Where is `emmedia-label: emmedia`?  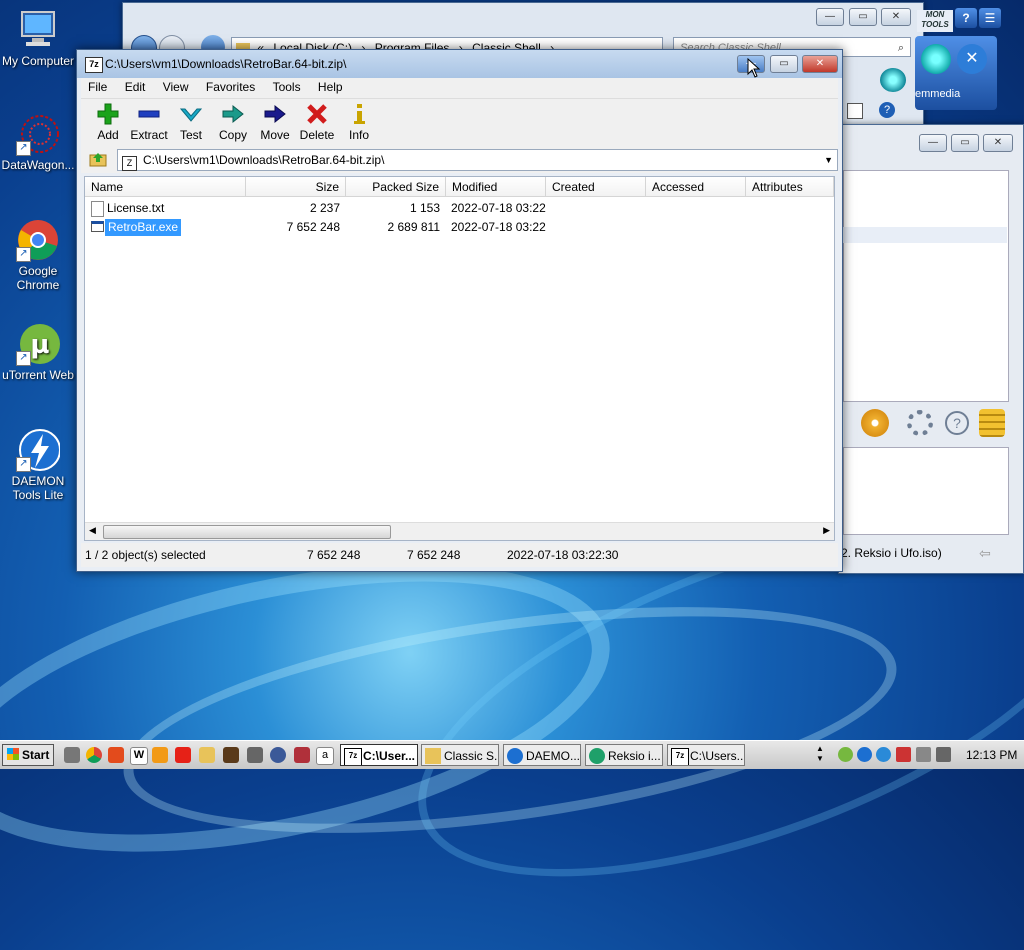
emmedia-label: emmedia is located at coordinates (938, 94).